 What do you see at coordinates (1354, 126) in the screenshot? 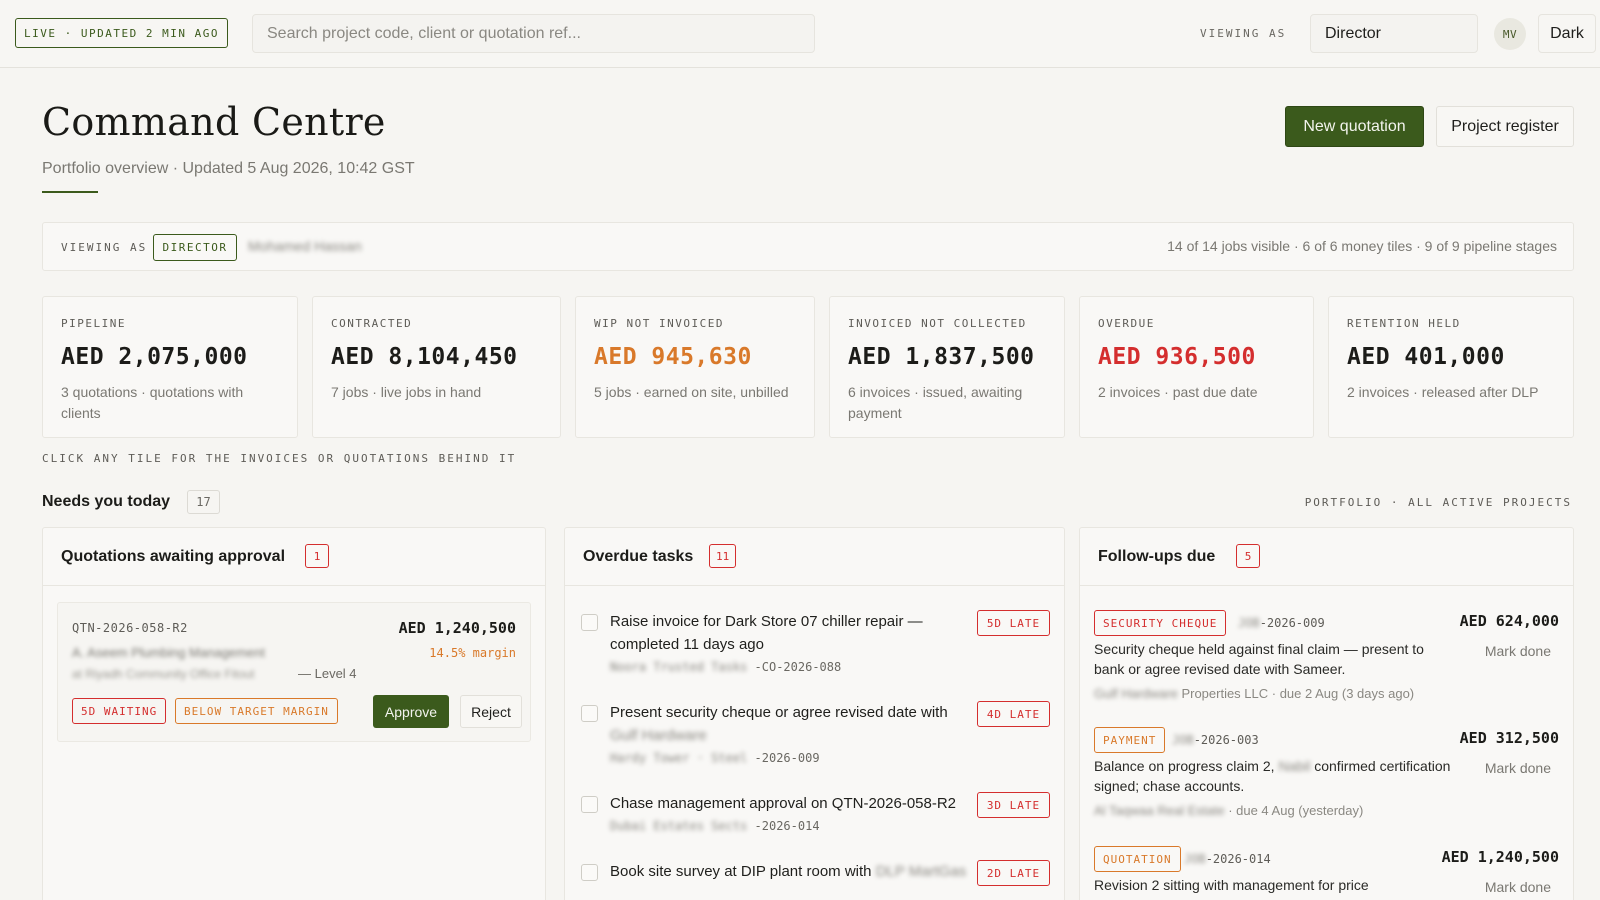
I see `new-quotation-button: New quotation` at bounding box center [1354, 126].